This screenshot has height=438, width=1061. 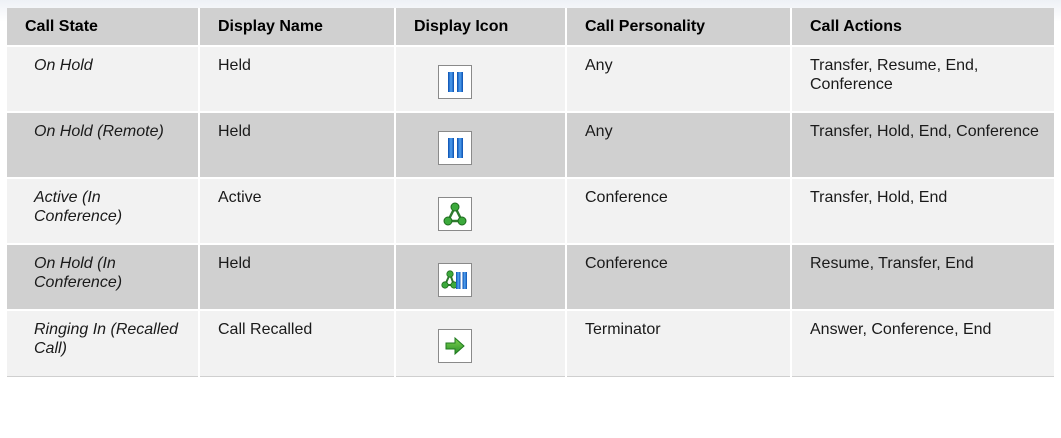 What do you see at coordinates (922, 343) in the screenshot?
I see `call-actions-cell: Answer, Conference, End` at bounding box center [922, 343].